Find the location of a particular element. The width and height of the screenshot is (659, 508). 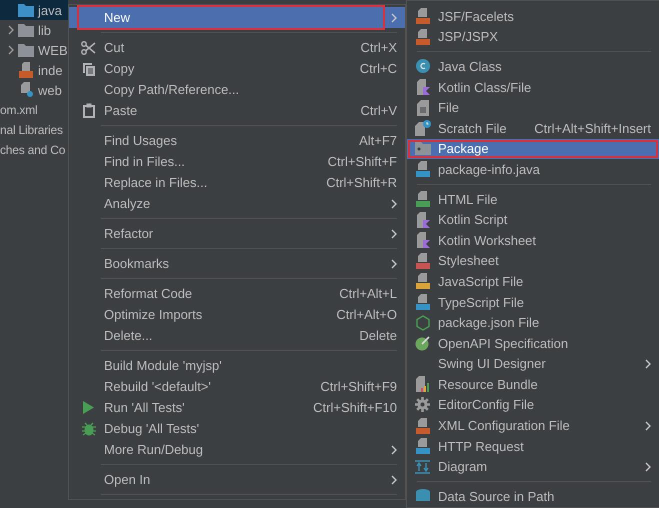

tree-item: WEB is located at coordinates (34, 50).